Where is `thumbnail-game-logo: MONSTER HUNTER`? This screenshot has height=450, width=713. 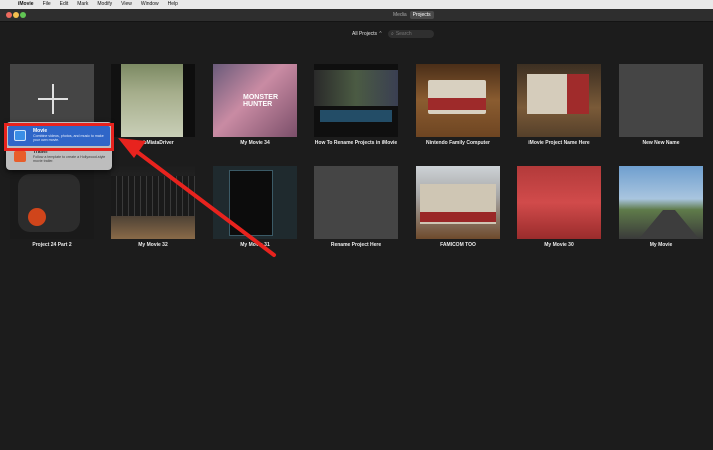 thumbnail-game-logo: MONSTER HUNTER is located at coordinates (260, 101).